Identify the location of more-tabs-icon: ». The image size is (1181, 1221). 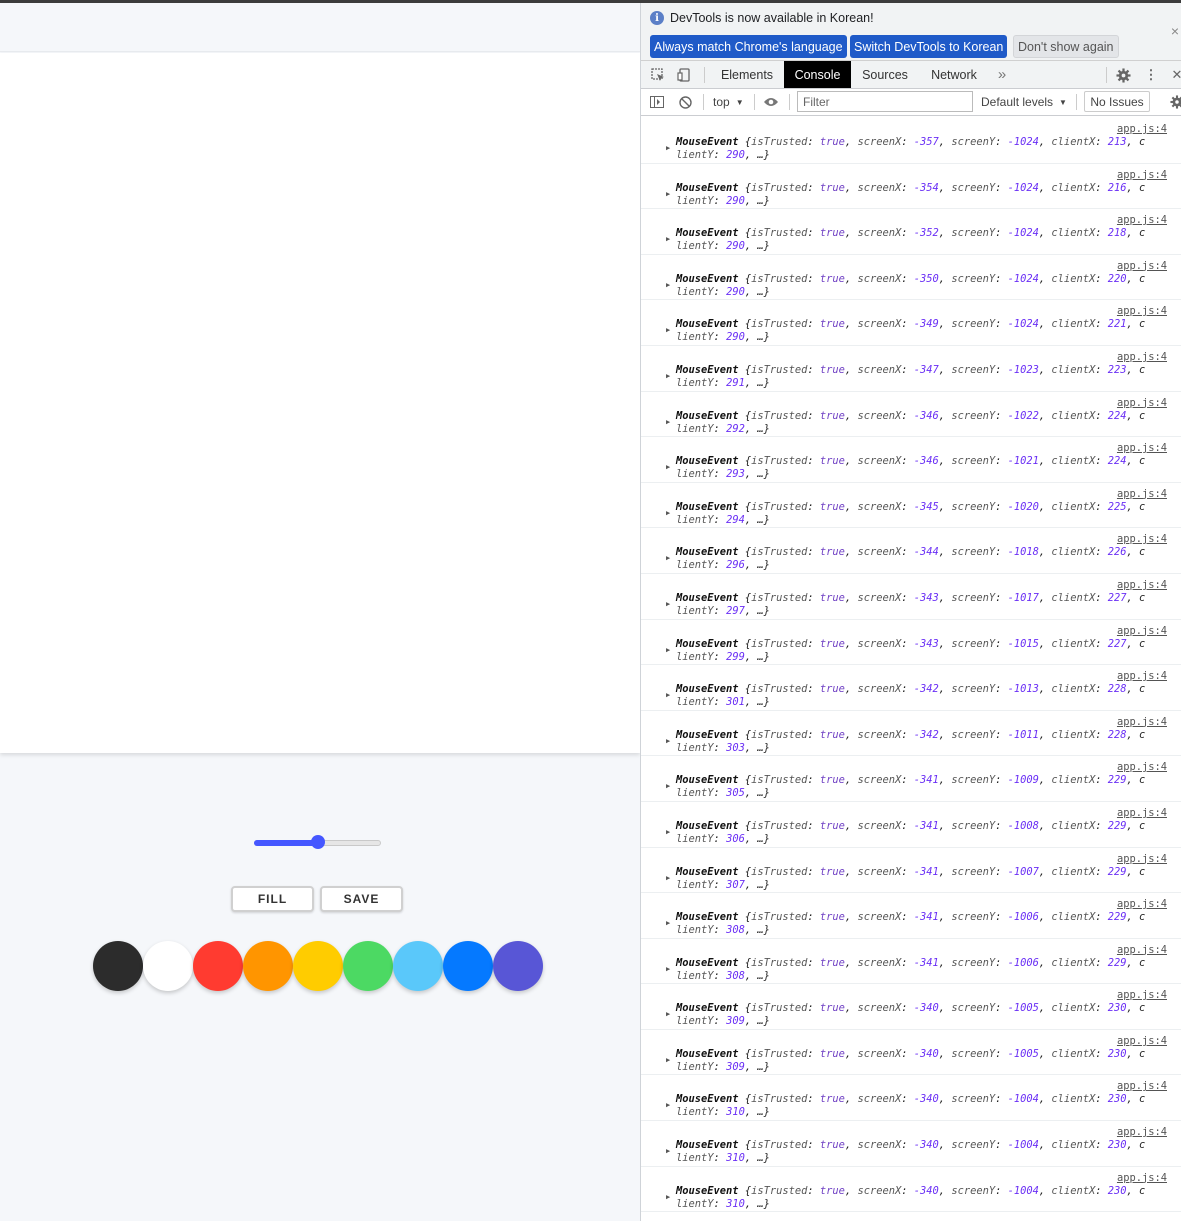
(1002, 74).